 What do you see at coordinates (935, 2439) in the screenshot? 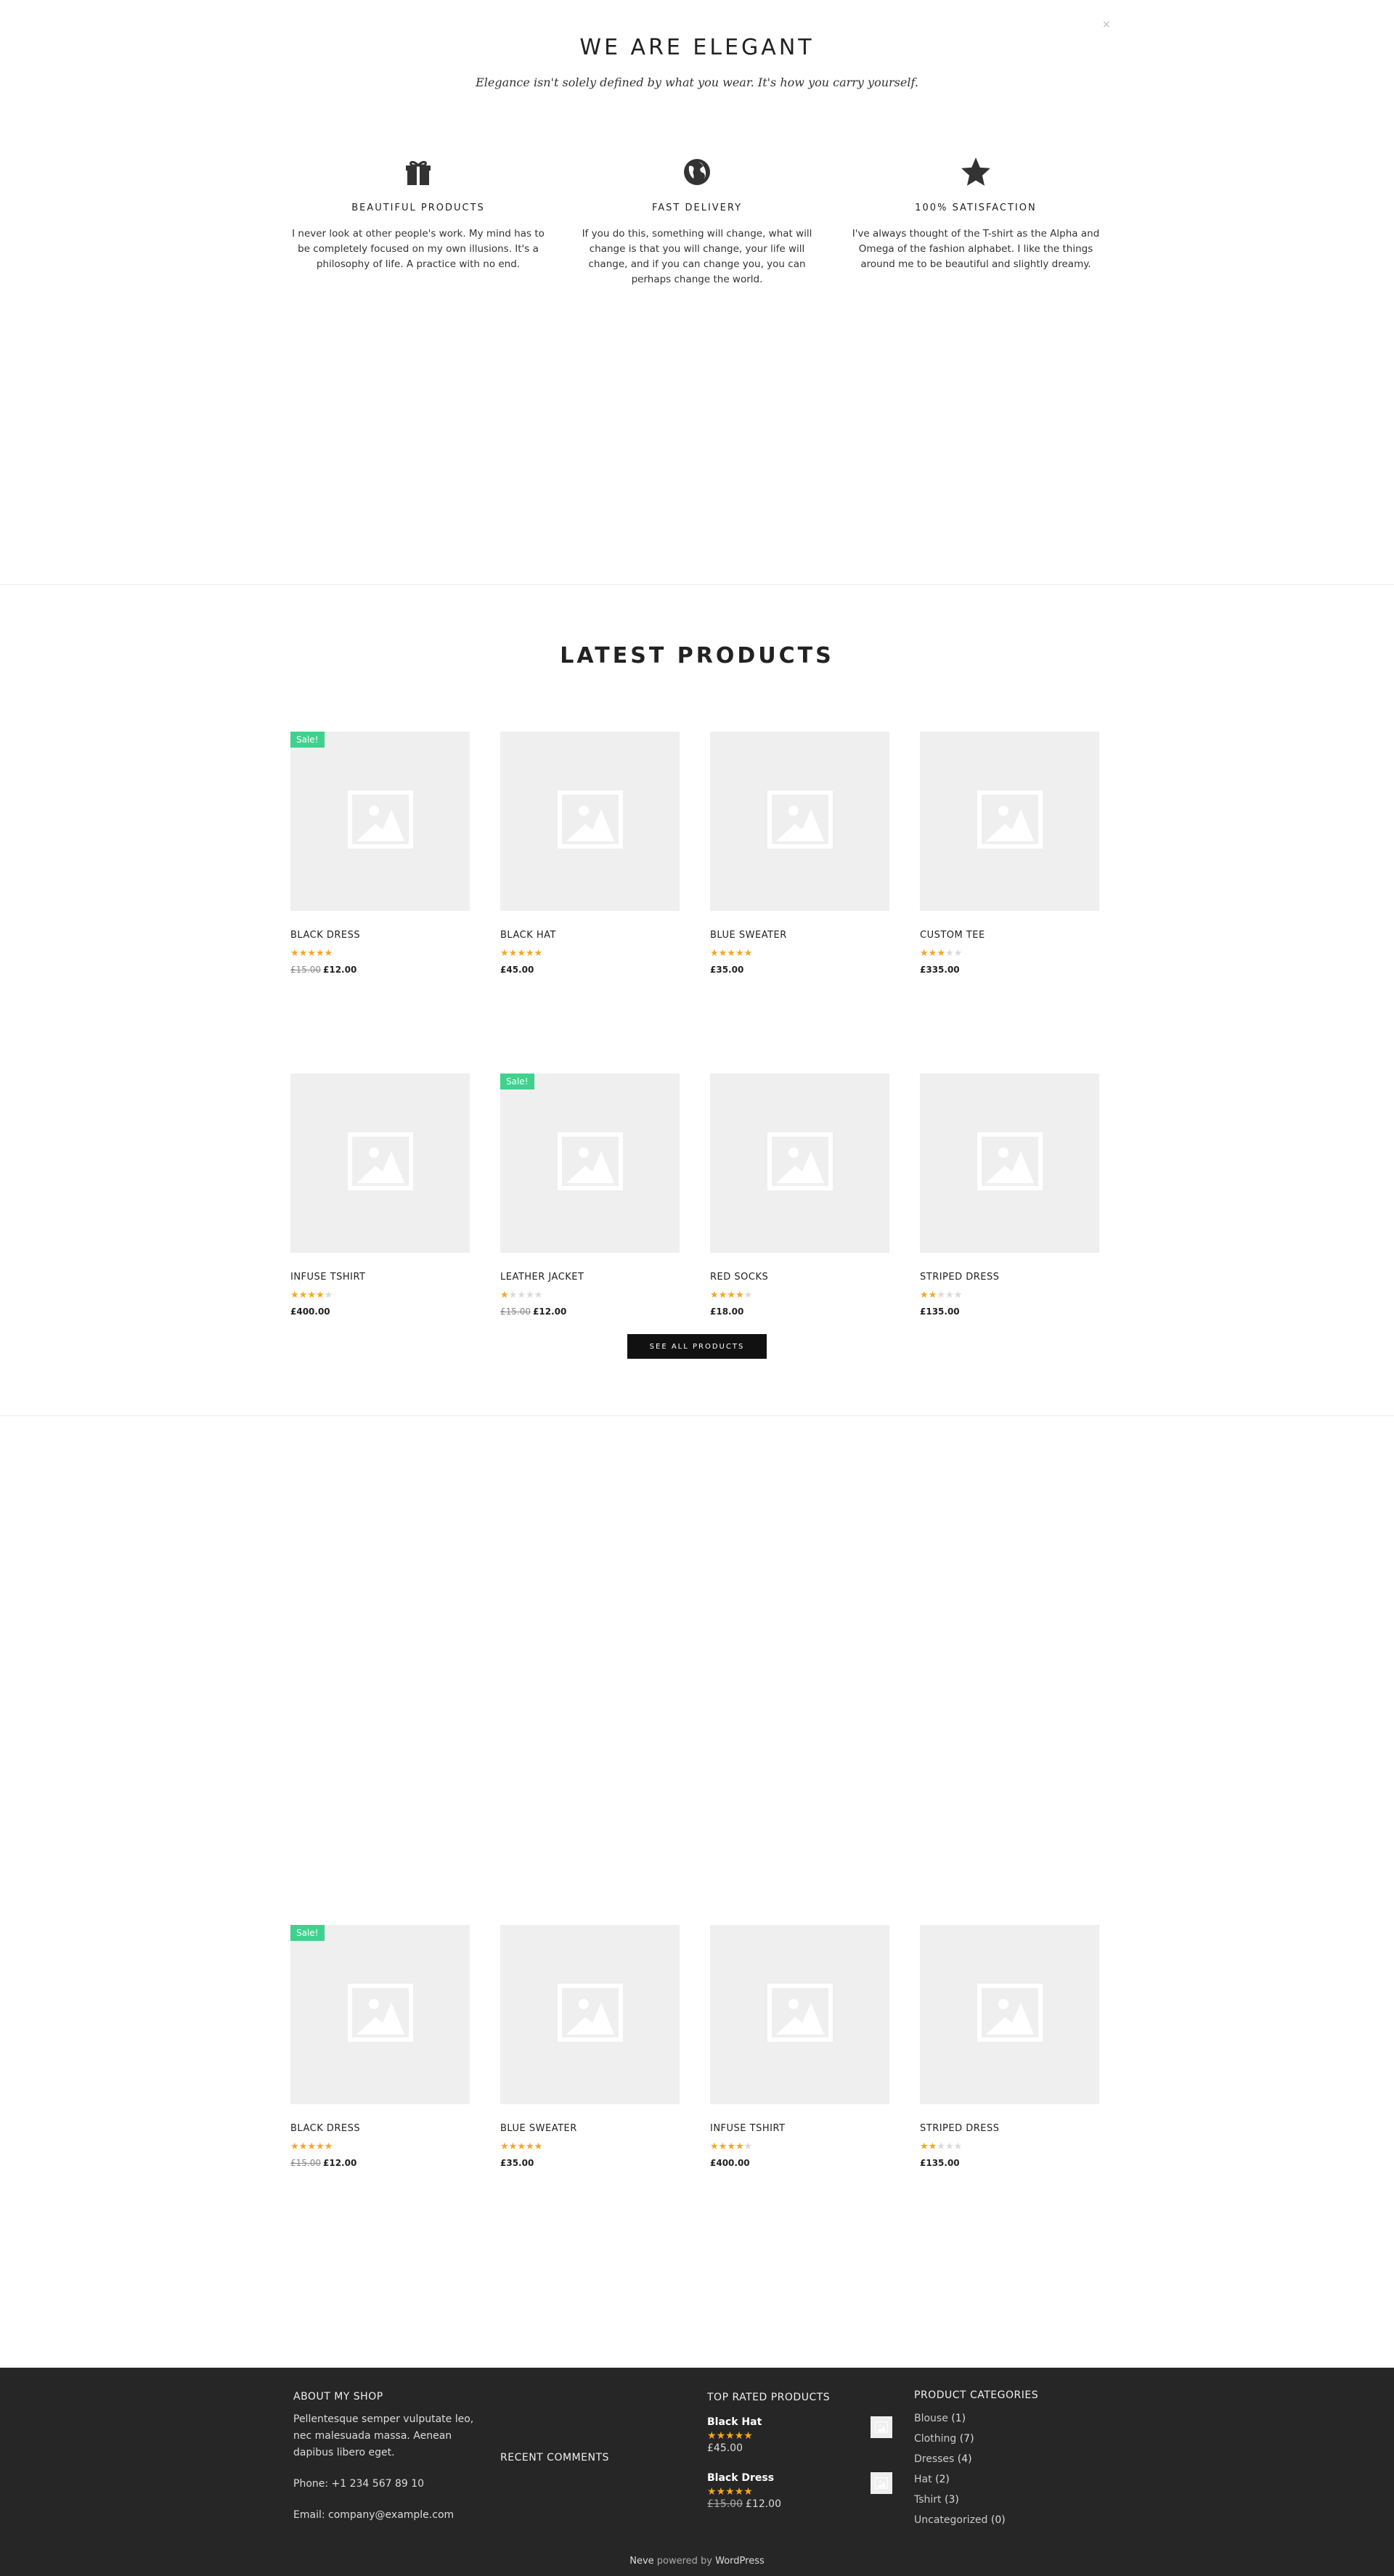
I see `category-name: Clothing` at bounding box center [935, 2439].